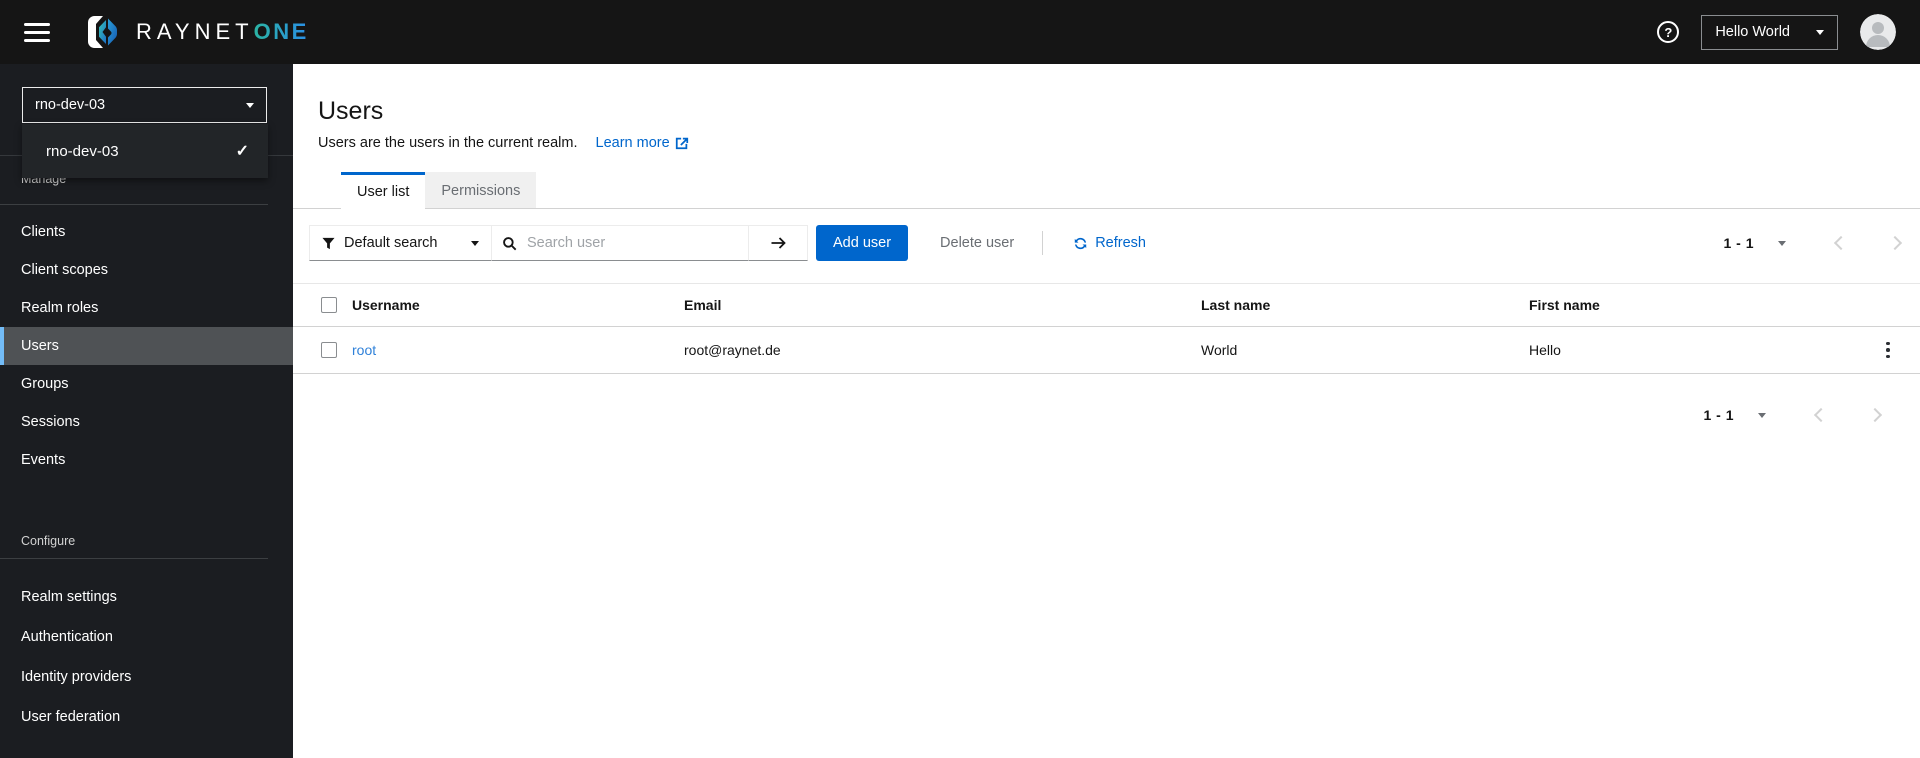 This screenshot has width=1920, height=758. Describe the element at coordinates (1752, 32) in the screenshot. I see `user-menu-label: Hello World` at that location.